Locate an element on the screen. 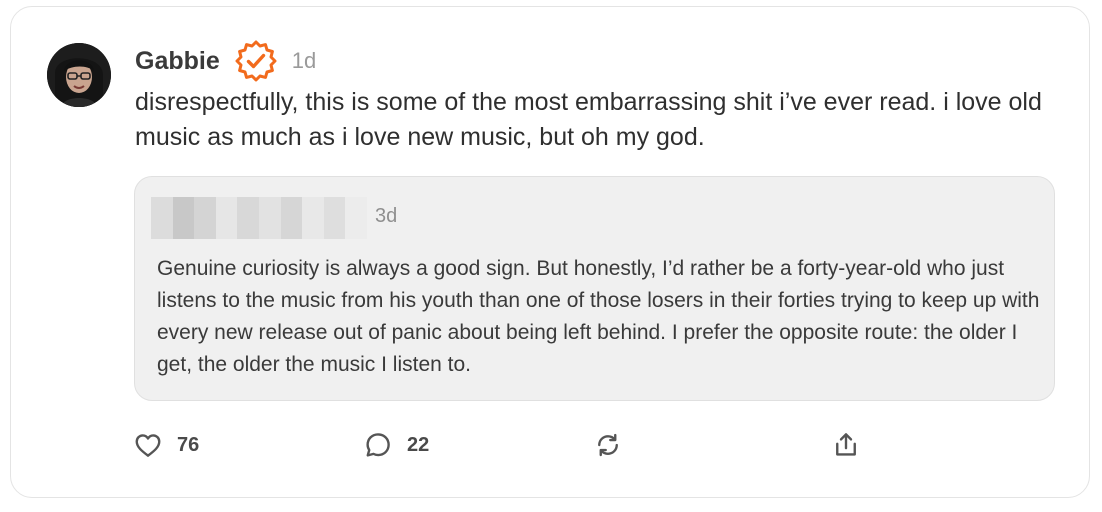  post-header: Gabbie 1d is located at coordinates (225, 61).